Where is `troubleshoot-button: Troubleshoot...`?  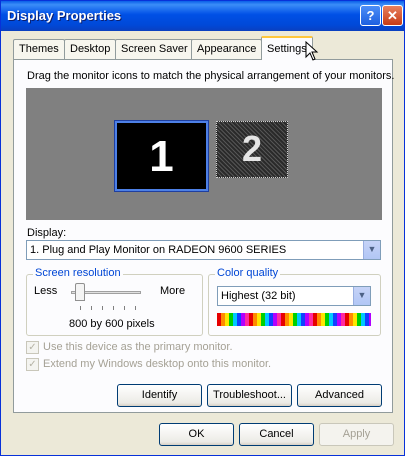 troubleshoot-button: Troubleshoot... is located at coordinates (249, 395).